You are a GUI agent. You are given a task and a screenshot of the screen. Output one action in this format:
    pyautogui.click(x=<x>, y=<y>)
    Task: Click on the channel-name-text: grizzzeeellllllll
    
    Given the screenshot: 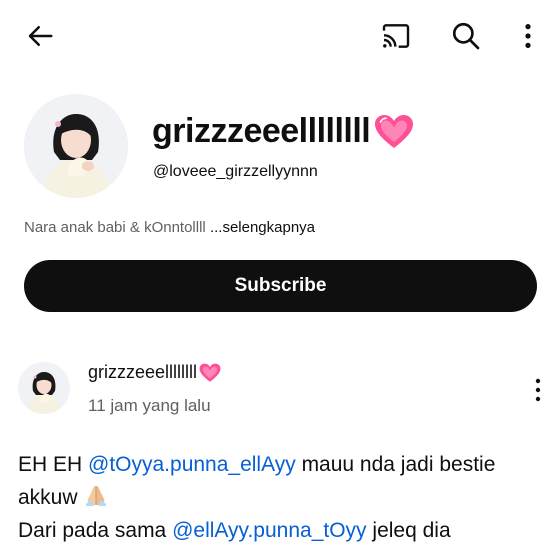 What is the action you would take?
    pyautogui.click(x=261, y=131)
    